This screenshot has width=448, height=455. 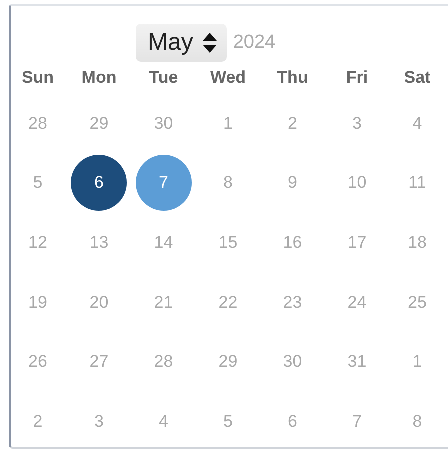 I want to click on day-cell-text: 19, so click(x=38, y=303).